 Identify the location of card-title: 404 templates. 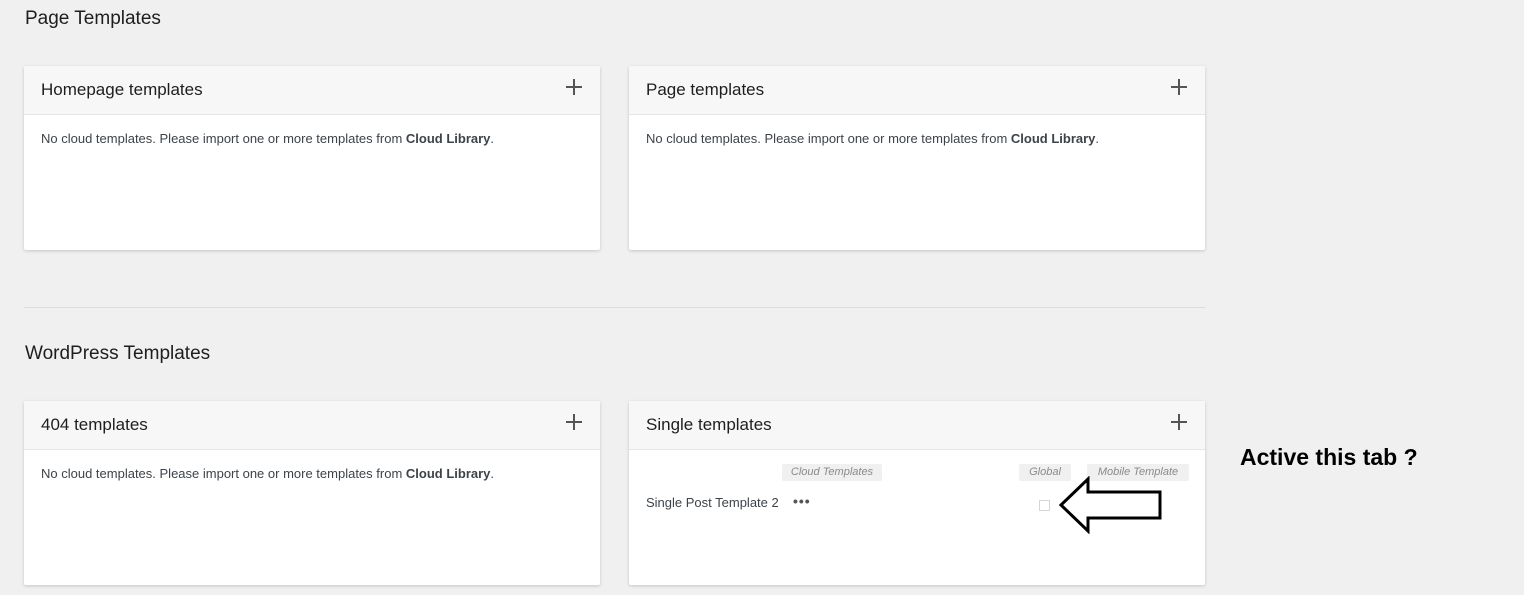
(94, 424).